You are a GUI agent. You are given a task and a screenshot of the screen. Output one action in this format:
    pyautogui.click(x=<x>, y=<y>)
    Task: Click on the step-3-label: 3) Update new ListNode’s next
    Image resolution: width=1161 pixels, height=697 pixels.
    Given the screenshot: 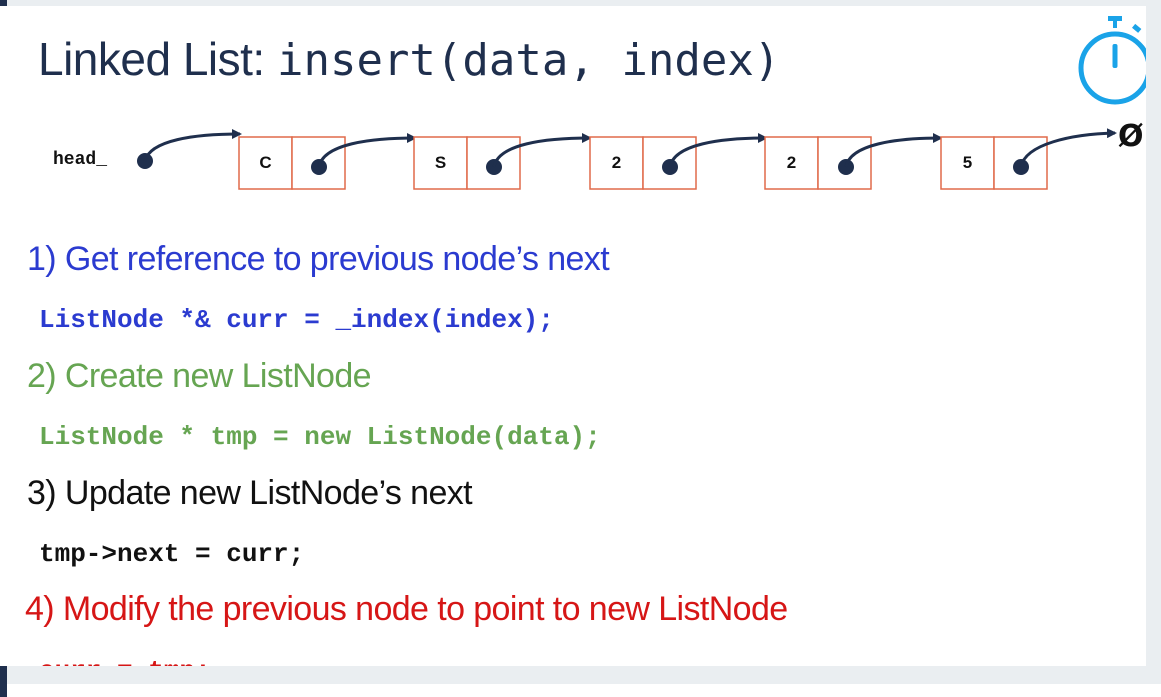 What is the action you would take?
    pyautogui.click(x=250, y=493)
    